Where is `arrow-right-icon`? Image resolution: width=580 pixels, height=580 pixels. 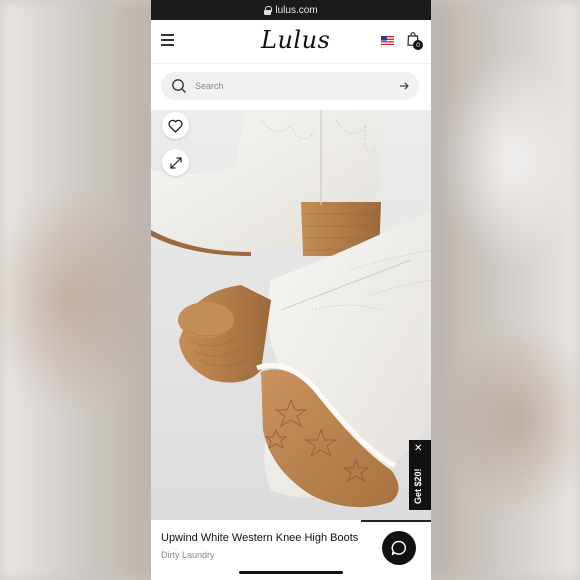
arrow-right-icon is located at coordinates (404, 86).